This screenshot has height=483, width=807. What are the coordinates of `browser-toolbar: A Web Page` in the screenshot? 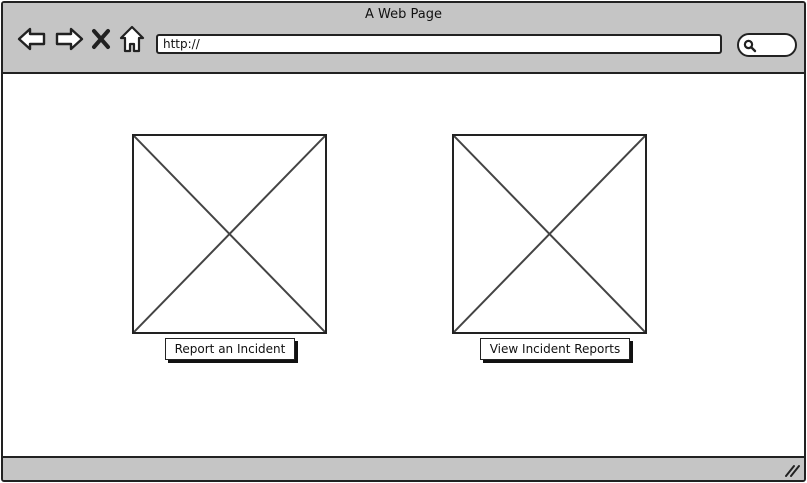 It's located at (403, 38).